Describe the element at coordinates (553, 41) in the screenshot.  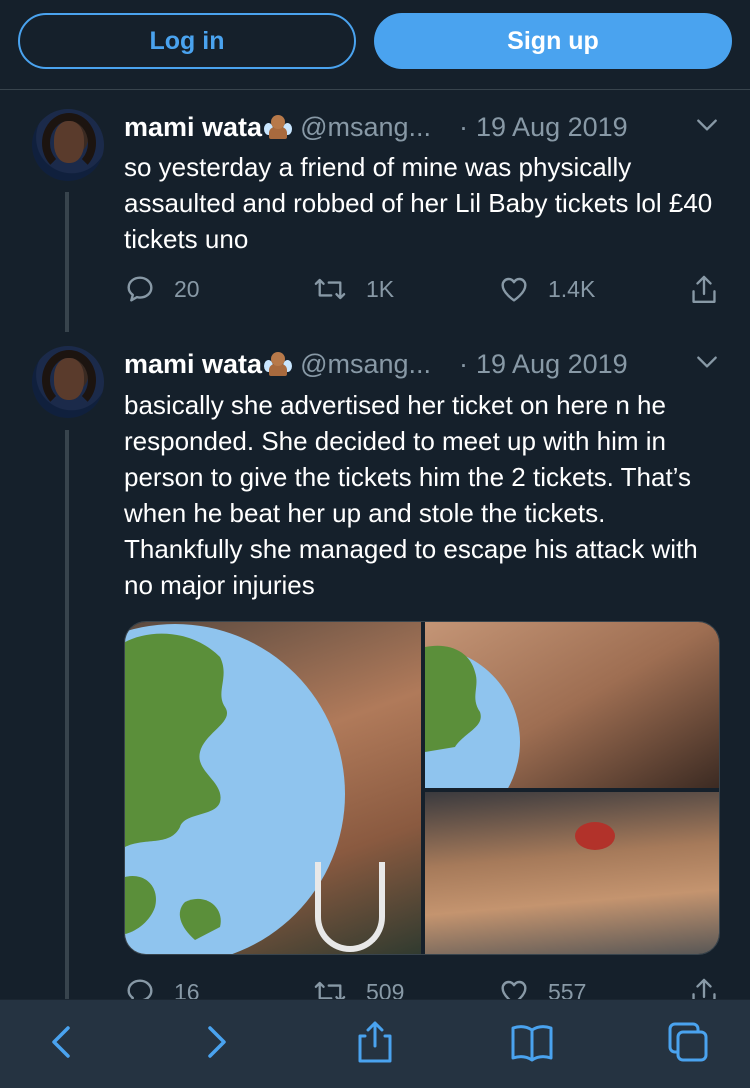
I see `signup-button: Sign up` at that location.